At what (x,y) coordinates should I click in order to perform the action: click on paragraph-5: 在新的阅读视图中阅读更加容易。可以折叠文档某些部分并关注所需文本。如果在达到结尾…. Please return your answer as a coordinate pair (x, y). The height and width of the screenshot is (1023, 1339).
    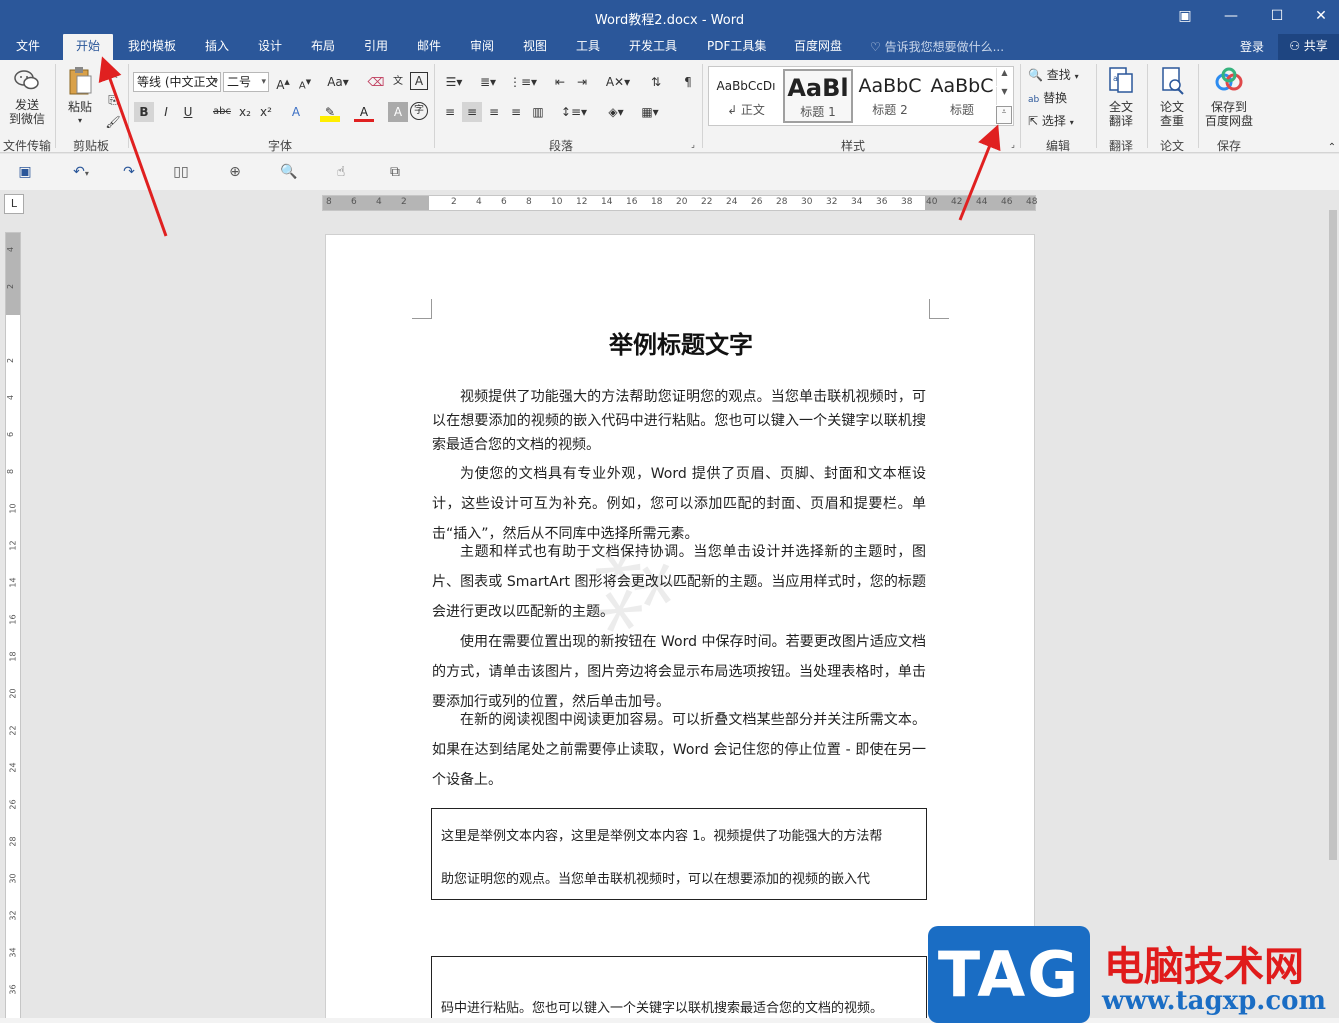
    Looking at the image, I should click on (679, 750).